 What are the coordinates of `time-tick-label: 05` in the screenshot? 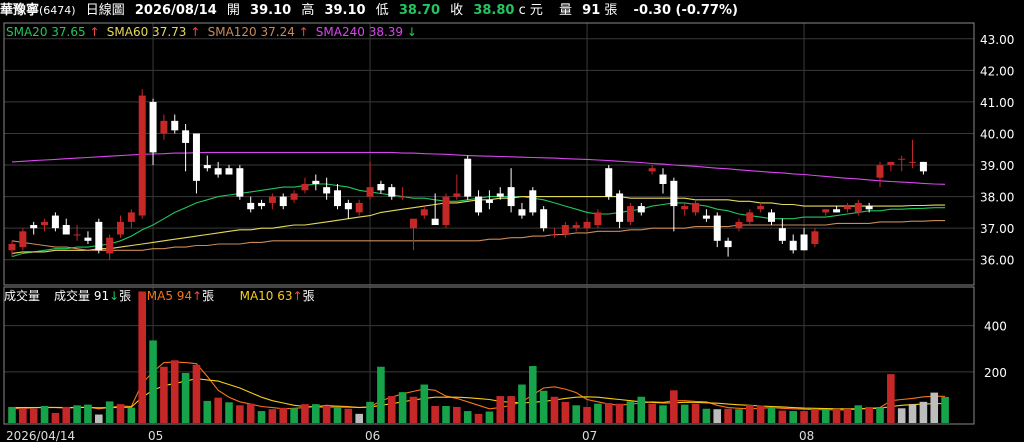 It's located at (155, 435).